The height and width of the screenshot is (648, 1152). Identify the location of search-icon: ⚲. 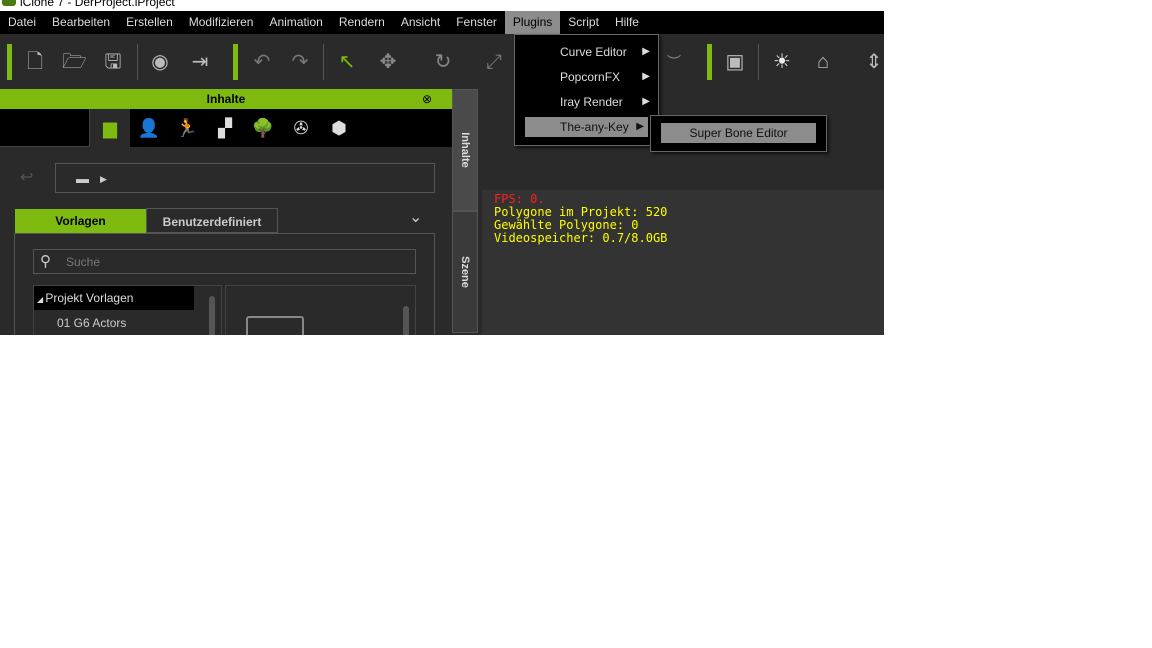
(45, 261).